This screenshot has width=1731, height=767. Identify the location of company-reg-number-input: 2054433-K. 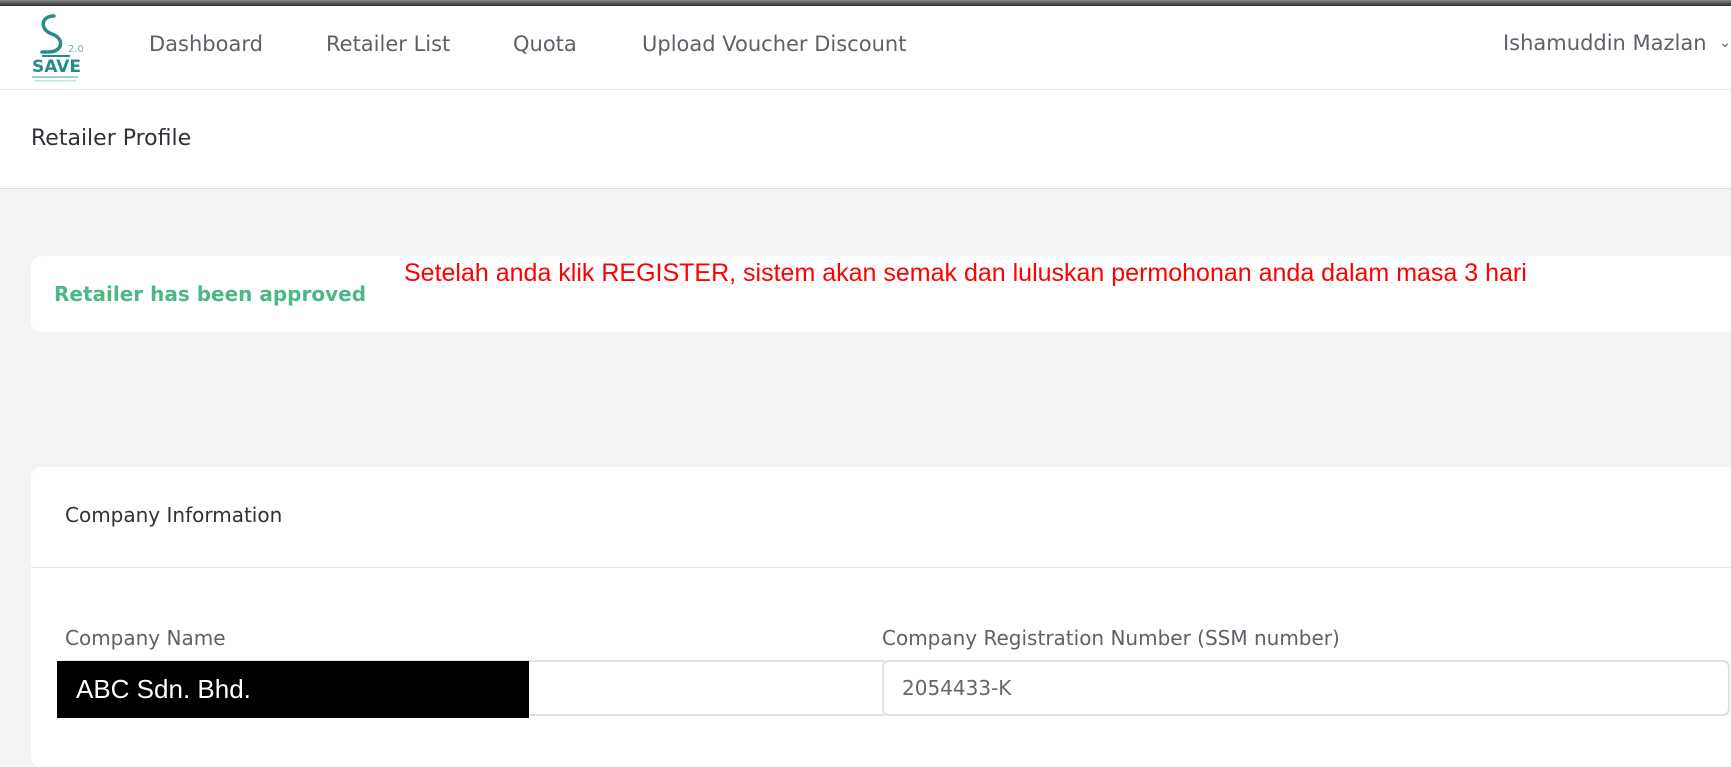
(1306, 688).